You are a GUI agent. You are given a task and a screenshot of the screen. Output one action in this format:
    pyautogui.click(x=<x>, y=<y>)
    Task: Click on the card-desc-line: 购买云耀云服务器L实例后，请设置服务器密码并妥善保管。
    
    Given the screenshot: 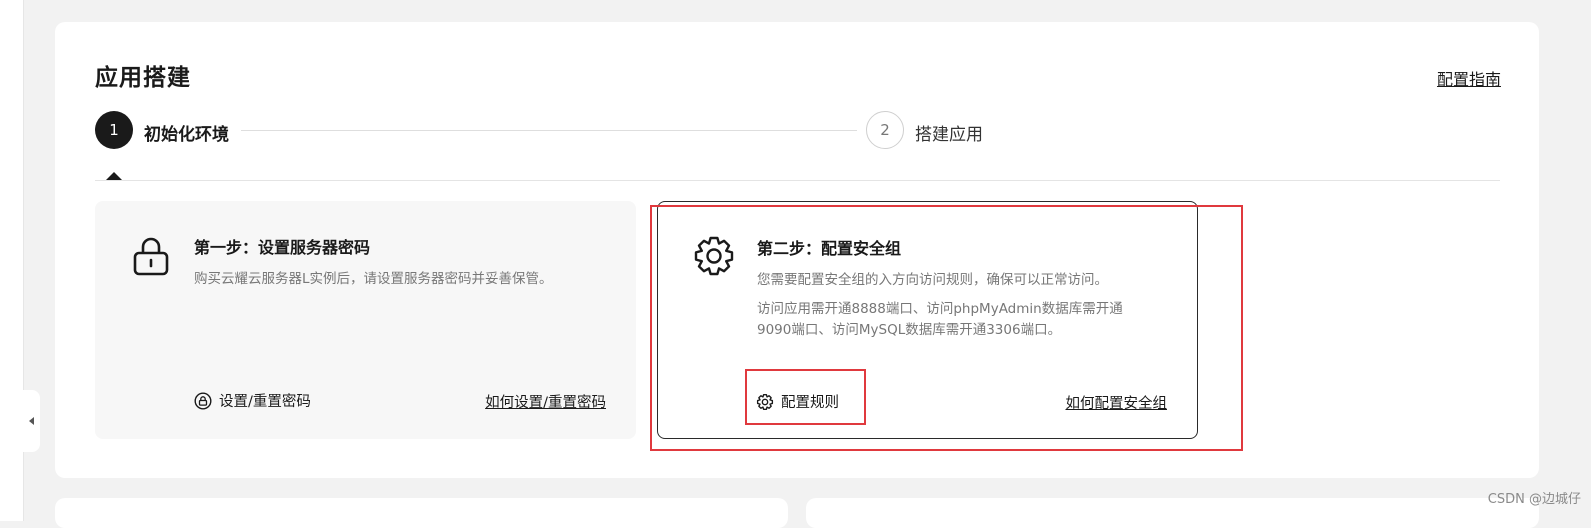 What is the action you would take?
    pyautogui.click(x=373, y=279)
    